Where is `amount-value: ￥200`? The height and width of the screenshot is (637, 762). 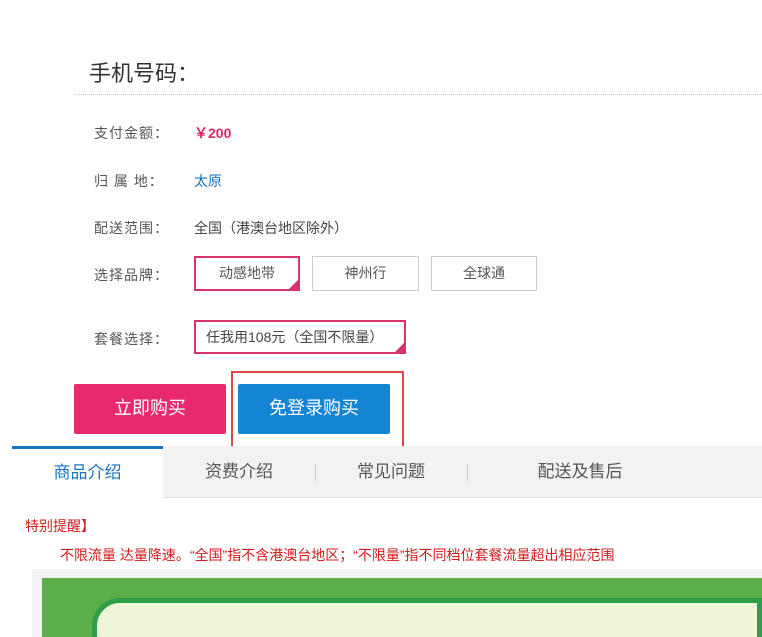 amount-value: ￥200 is located at coordinates (213, 133).